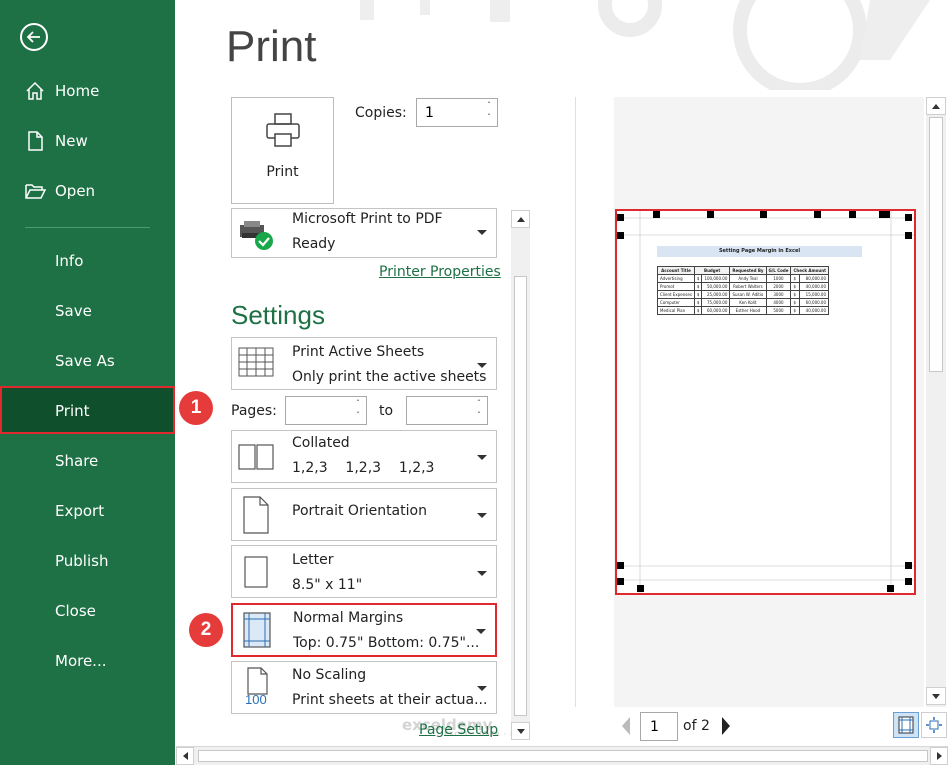  What do you see at coordinates (282, 172) in the screenshot?
I see `print-button-label: Print` at bounding box center [282, 172].